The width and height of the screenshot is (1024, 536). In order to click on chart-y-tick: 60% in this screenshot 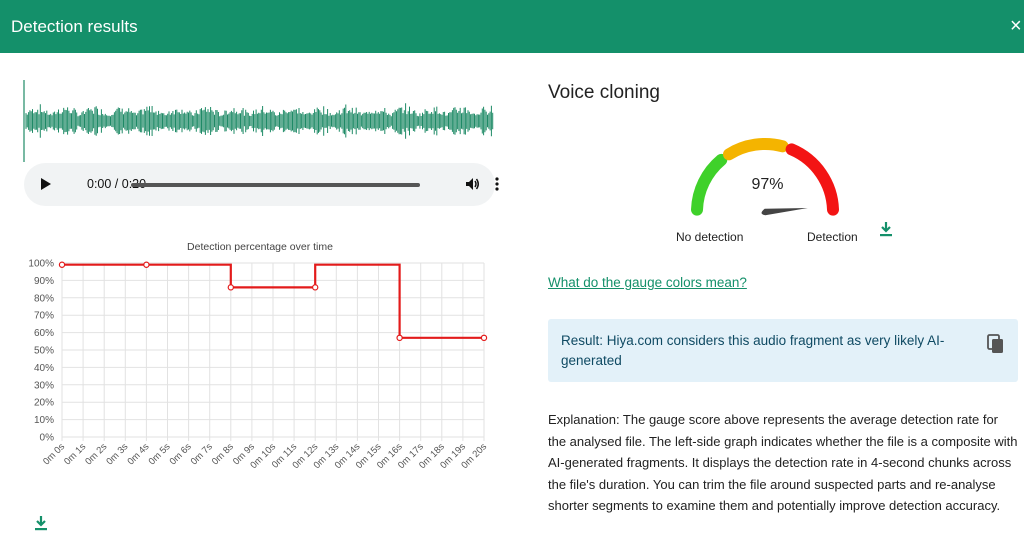, I will do `click(44, 333)`.